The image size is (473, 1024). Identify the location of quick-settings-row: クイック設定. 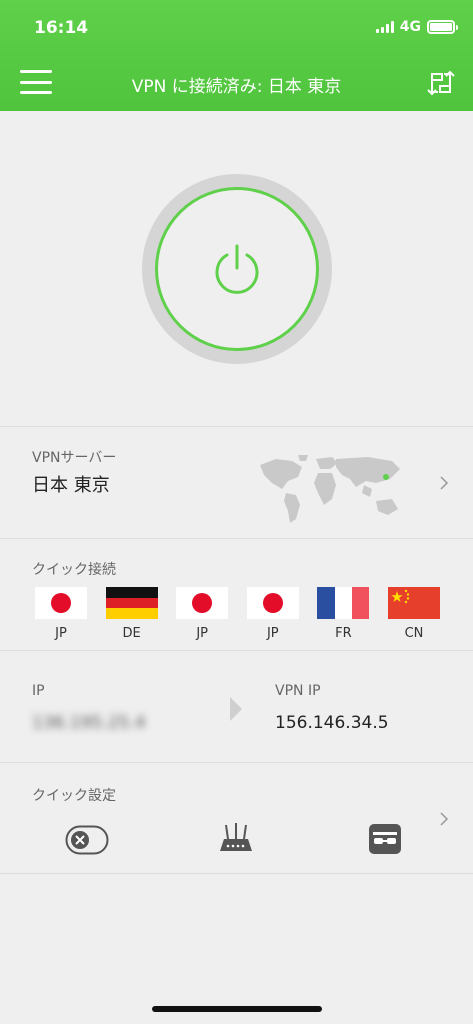
(236, 818).